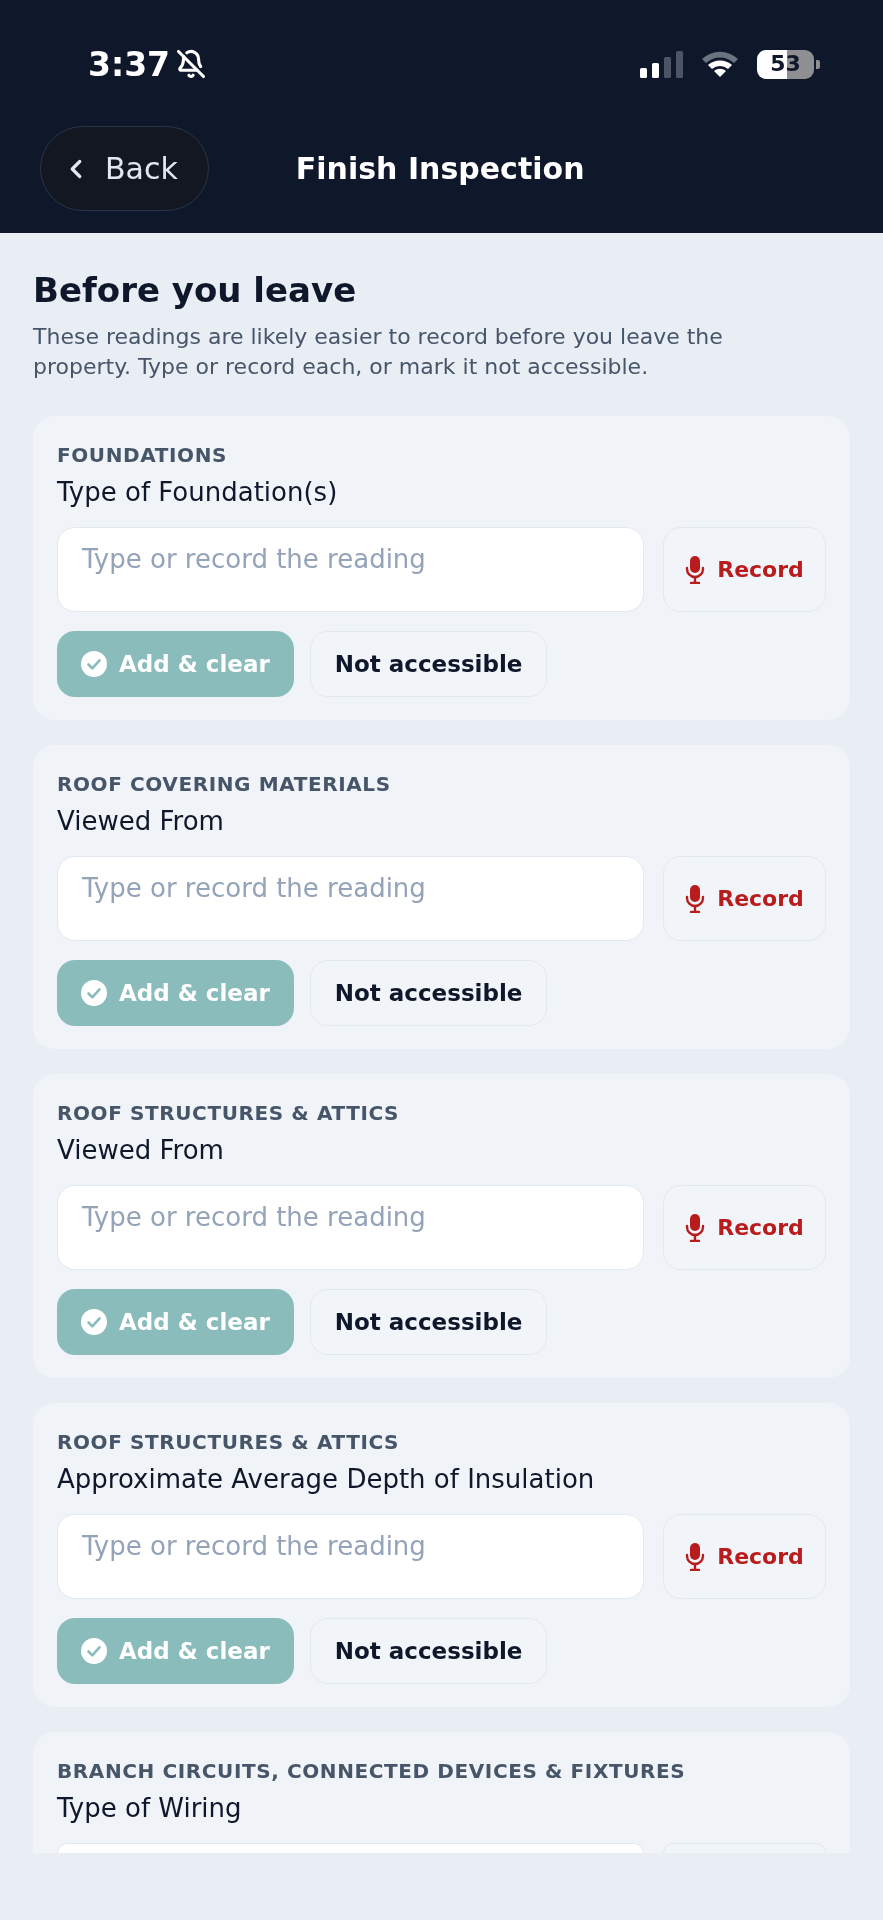 The width and height of the screenshot is (883, 1920). What do you see at coordinates (195, 290) in the screenshot?
I see `section-heading: Before you leave` at bounding box center [195, 290].